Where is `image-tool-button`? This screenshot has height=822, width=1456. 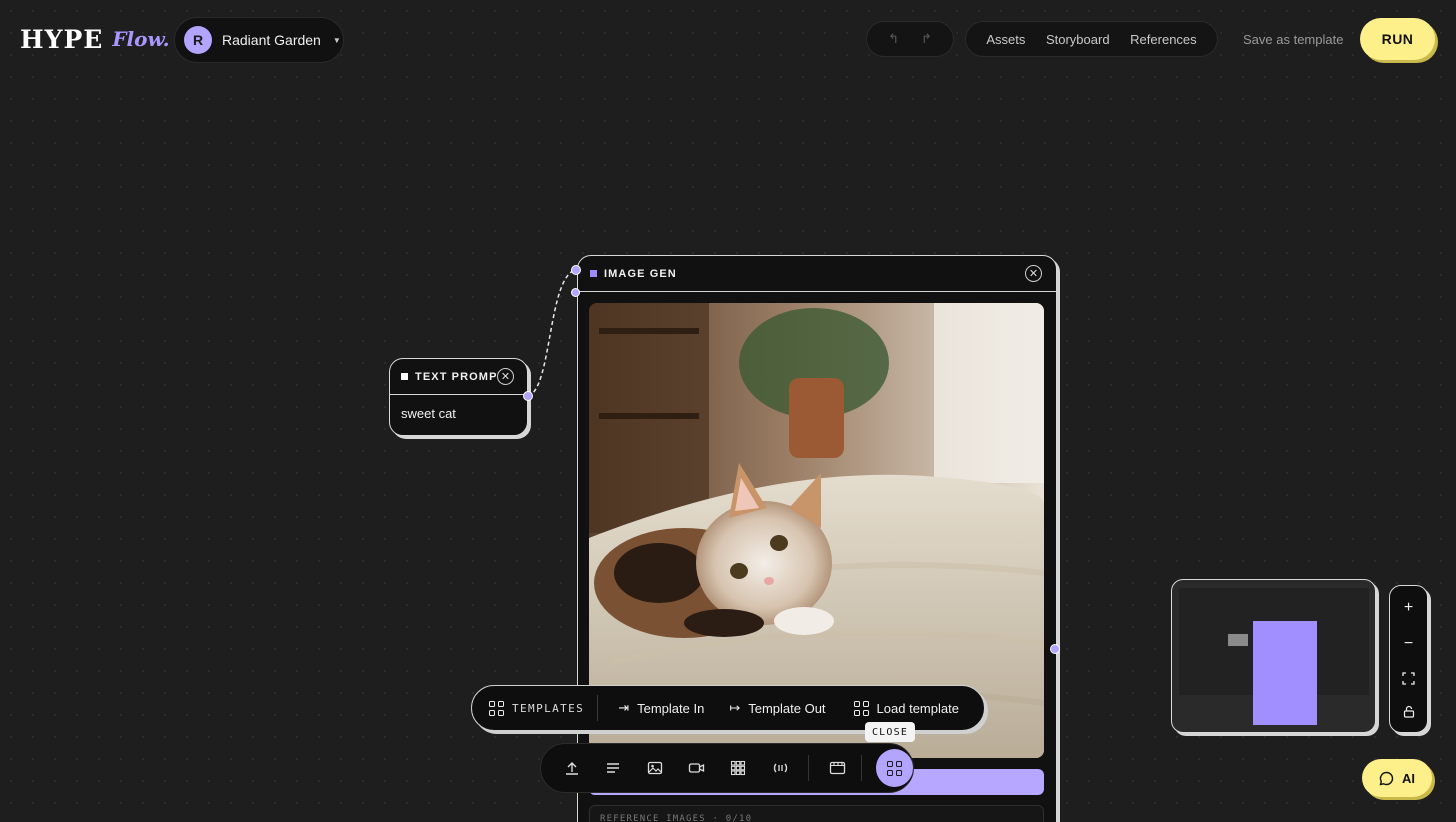
image-tool-button is located at coordinates (654, 768).